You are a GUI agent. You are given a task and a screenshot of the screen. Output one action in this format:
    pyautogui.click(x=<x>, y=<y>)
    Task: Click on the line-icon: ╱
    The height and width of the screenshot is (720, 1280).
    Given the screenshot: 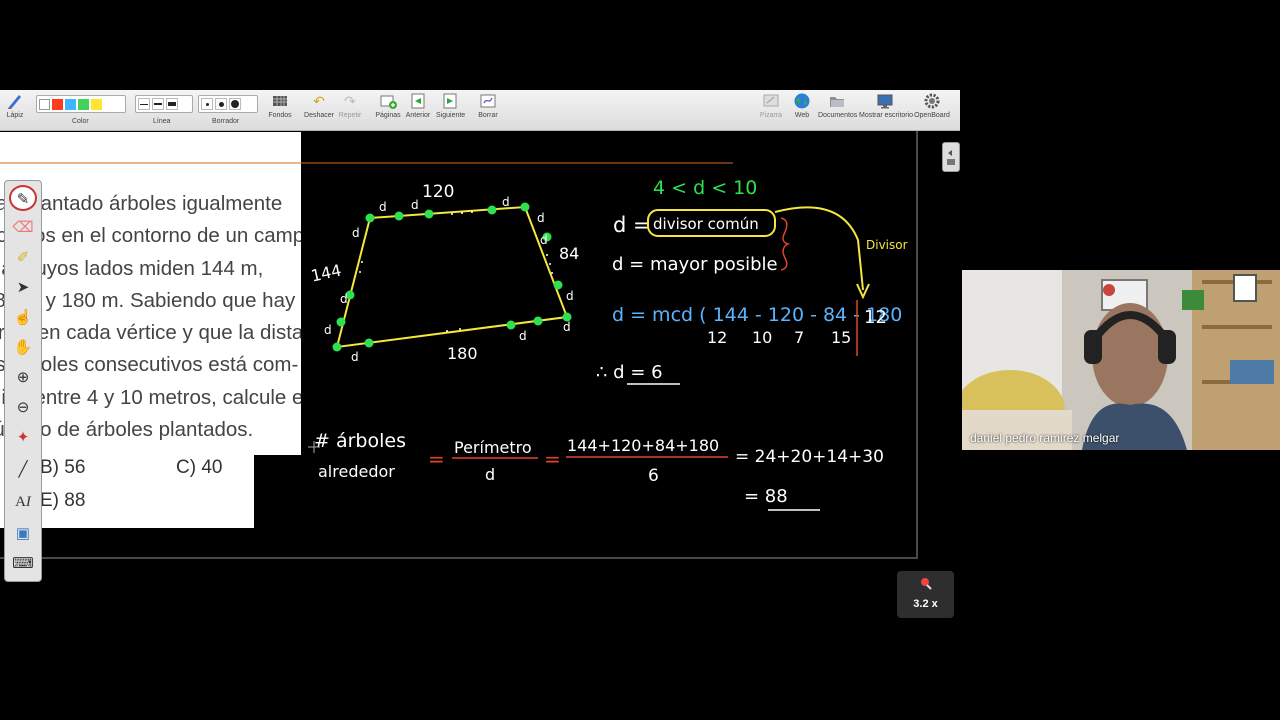 What is the action you would take?
    pyautogui.click(x=23, y=469)
    